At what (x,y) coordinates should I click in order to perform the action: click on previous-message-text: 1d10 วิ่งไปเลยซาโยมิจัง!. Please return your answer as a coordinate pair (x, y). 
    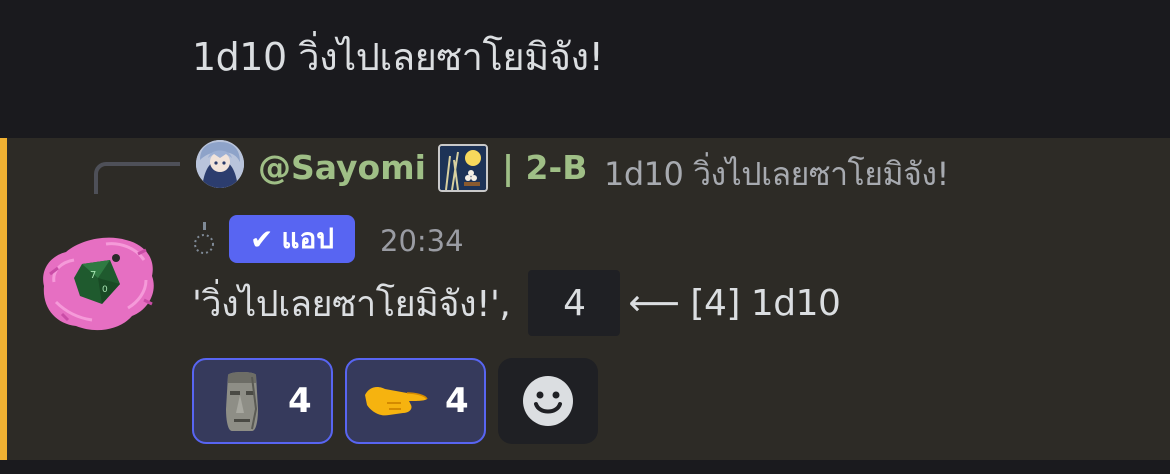
    Looking at the image, I should click on (398, 57).